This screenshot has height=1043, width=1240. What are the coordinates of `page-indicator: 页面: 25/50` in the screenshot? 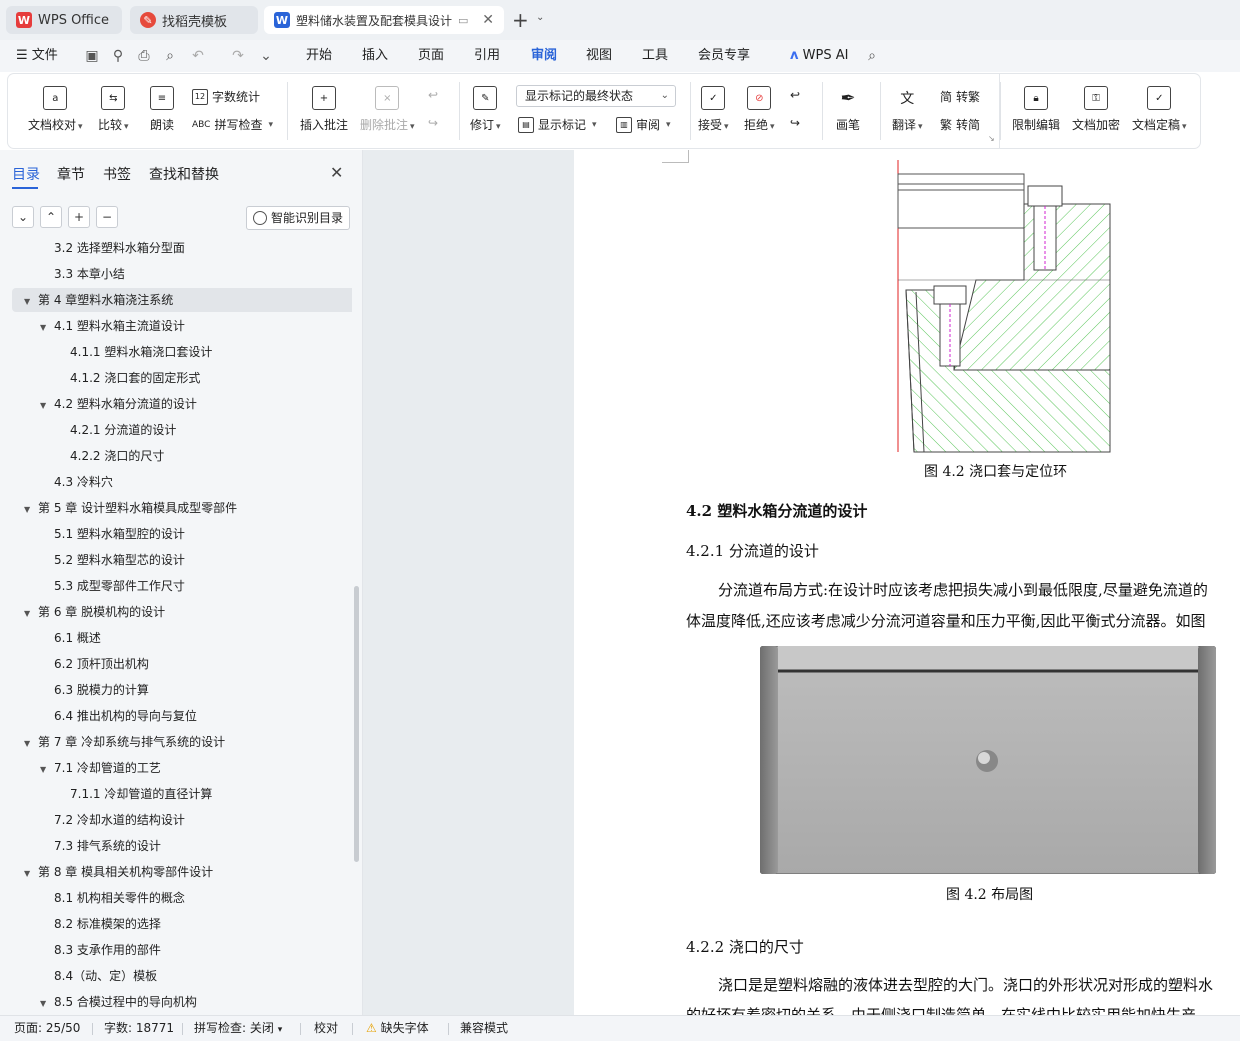 It's located at (47, 1028).